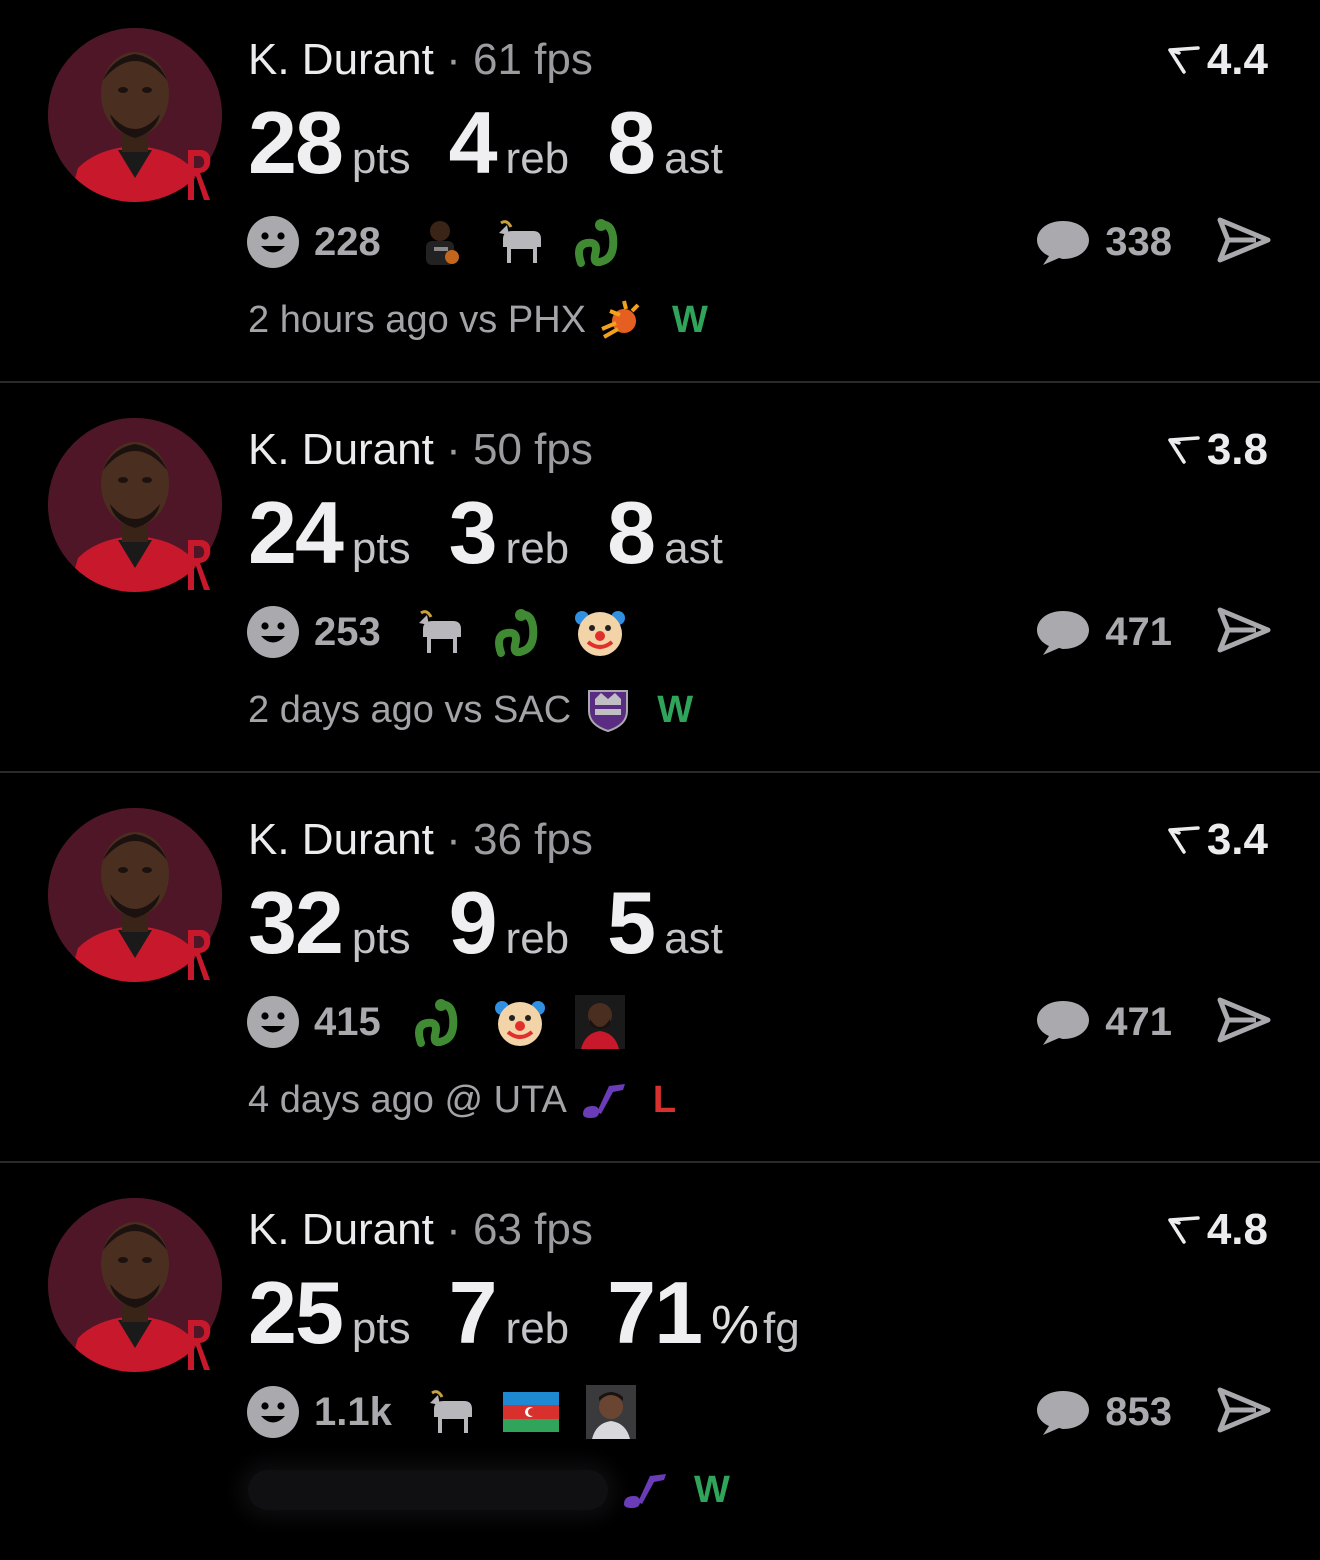 The width and height of the screenshot is (1320, 1560). I want to click on stat-rebounds: 7 reb, so click(509, 1313).